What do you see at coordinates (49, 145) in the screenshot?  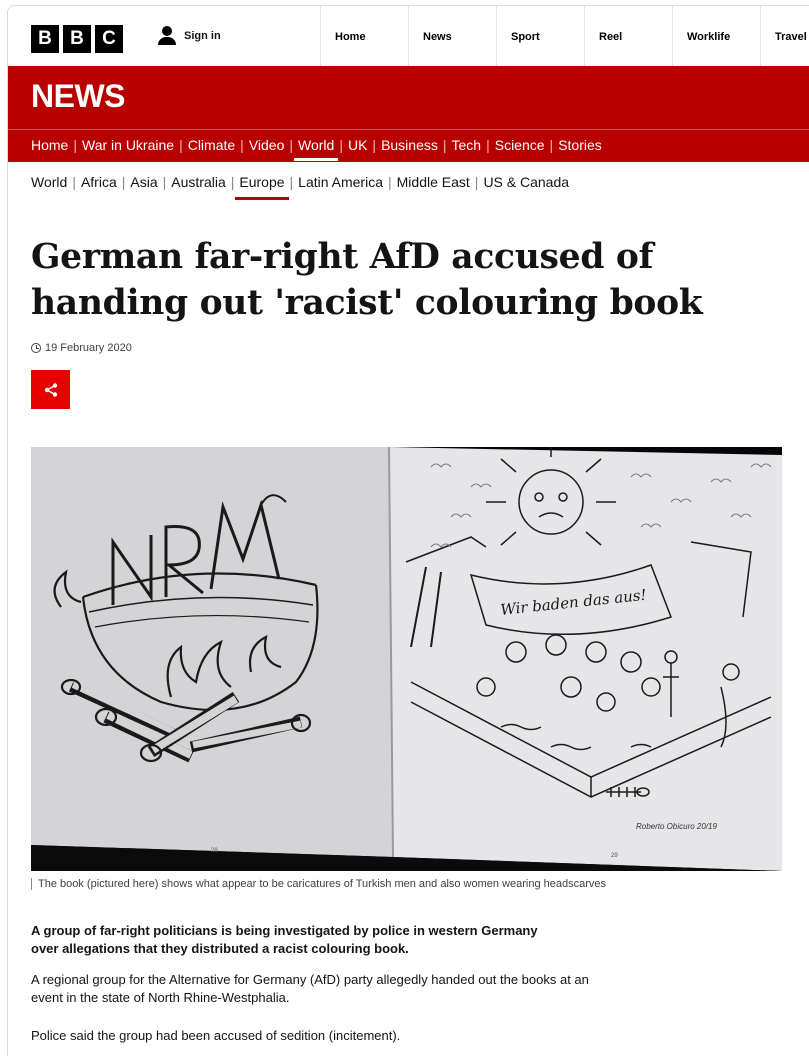 I see `news-nav-home: Home` at bounding box center [49, 145].